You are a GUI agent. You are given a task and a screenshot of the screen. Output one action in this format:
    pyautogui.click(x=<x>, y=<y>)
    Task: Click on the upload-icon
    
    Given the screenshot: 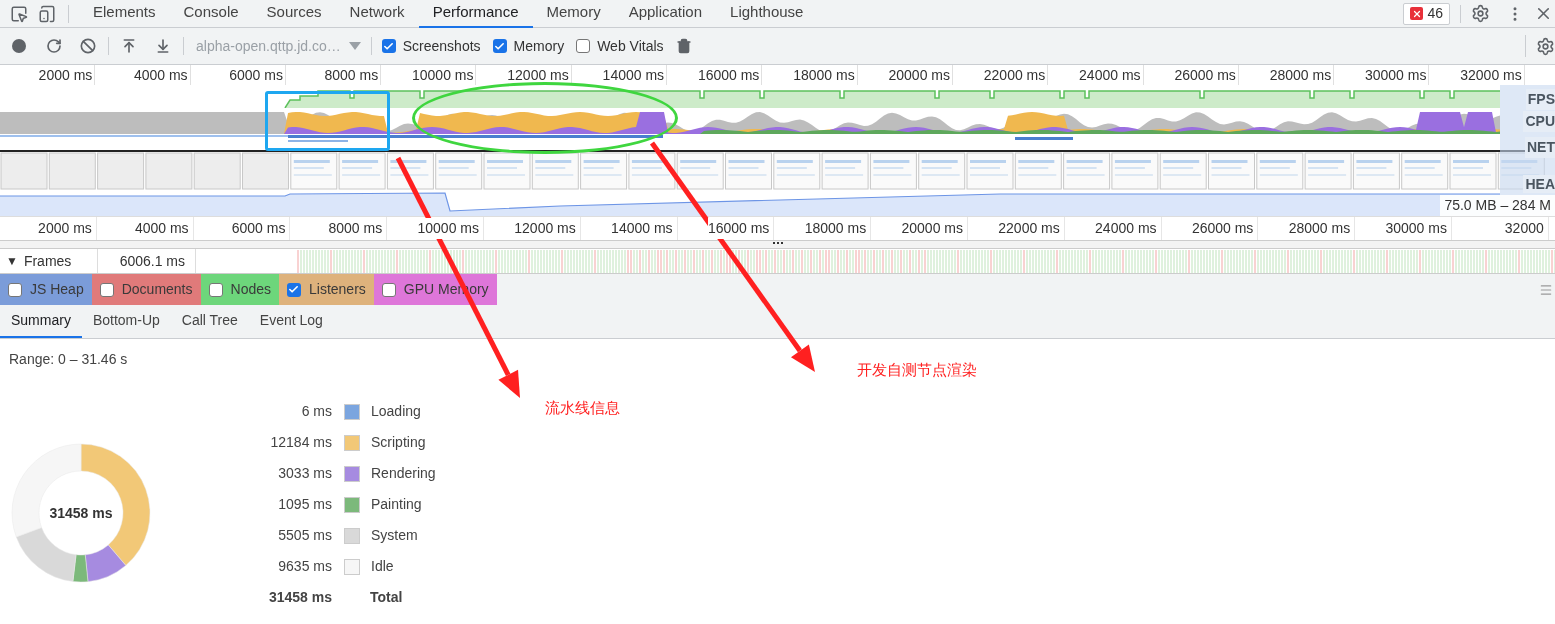 What is the action you would take?
    pyautogui.click(x=129, y=46)
    